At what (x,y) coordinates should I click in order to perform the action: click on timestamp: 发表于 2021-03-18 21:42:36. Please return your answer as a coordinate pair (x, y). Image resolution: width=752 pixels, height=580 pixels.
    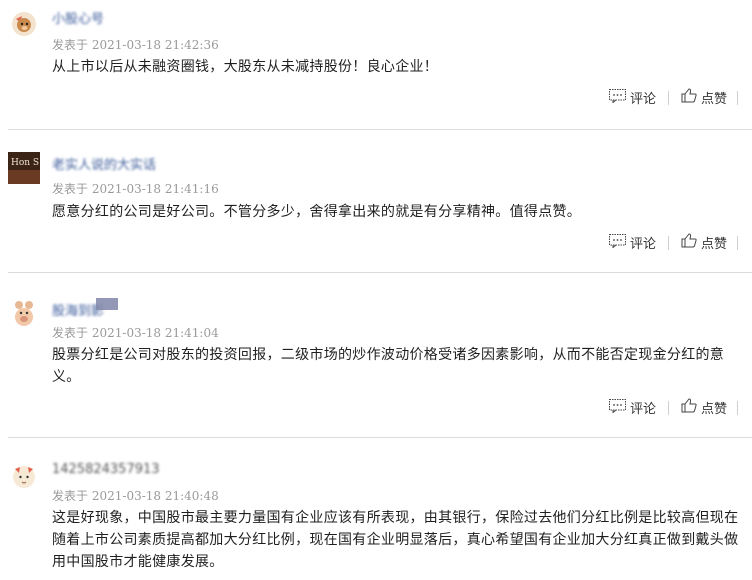
    Looking at the image, I should click on (135, 44).